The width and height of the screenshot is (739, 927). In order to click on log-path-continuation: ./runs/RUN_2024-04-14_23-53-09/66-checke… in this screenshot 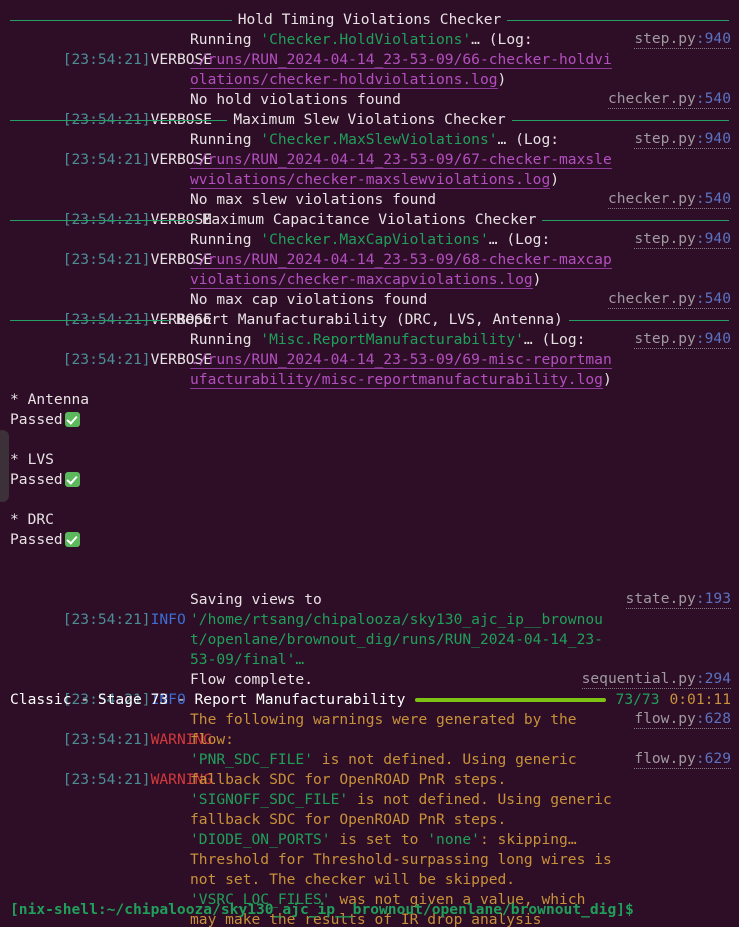, I will do `click(401, 60)`.